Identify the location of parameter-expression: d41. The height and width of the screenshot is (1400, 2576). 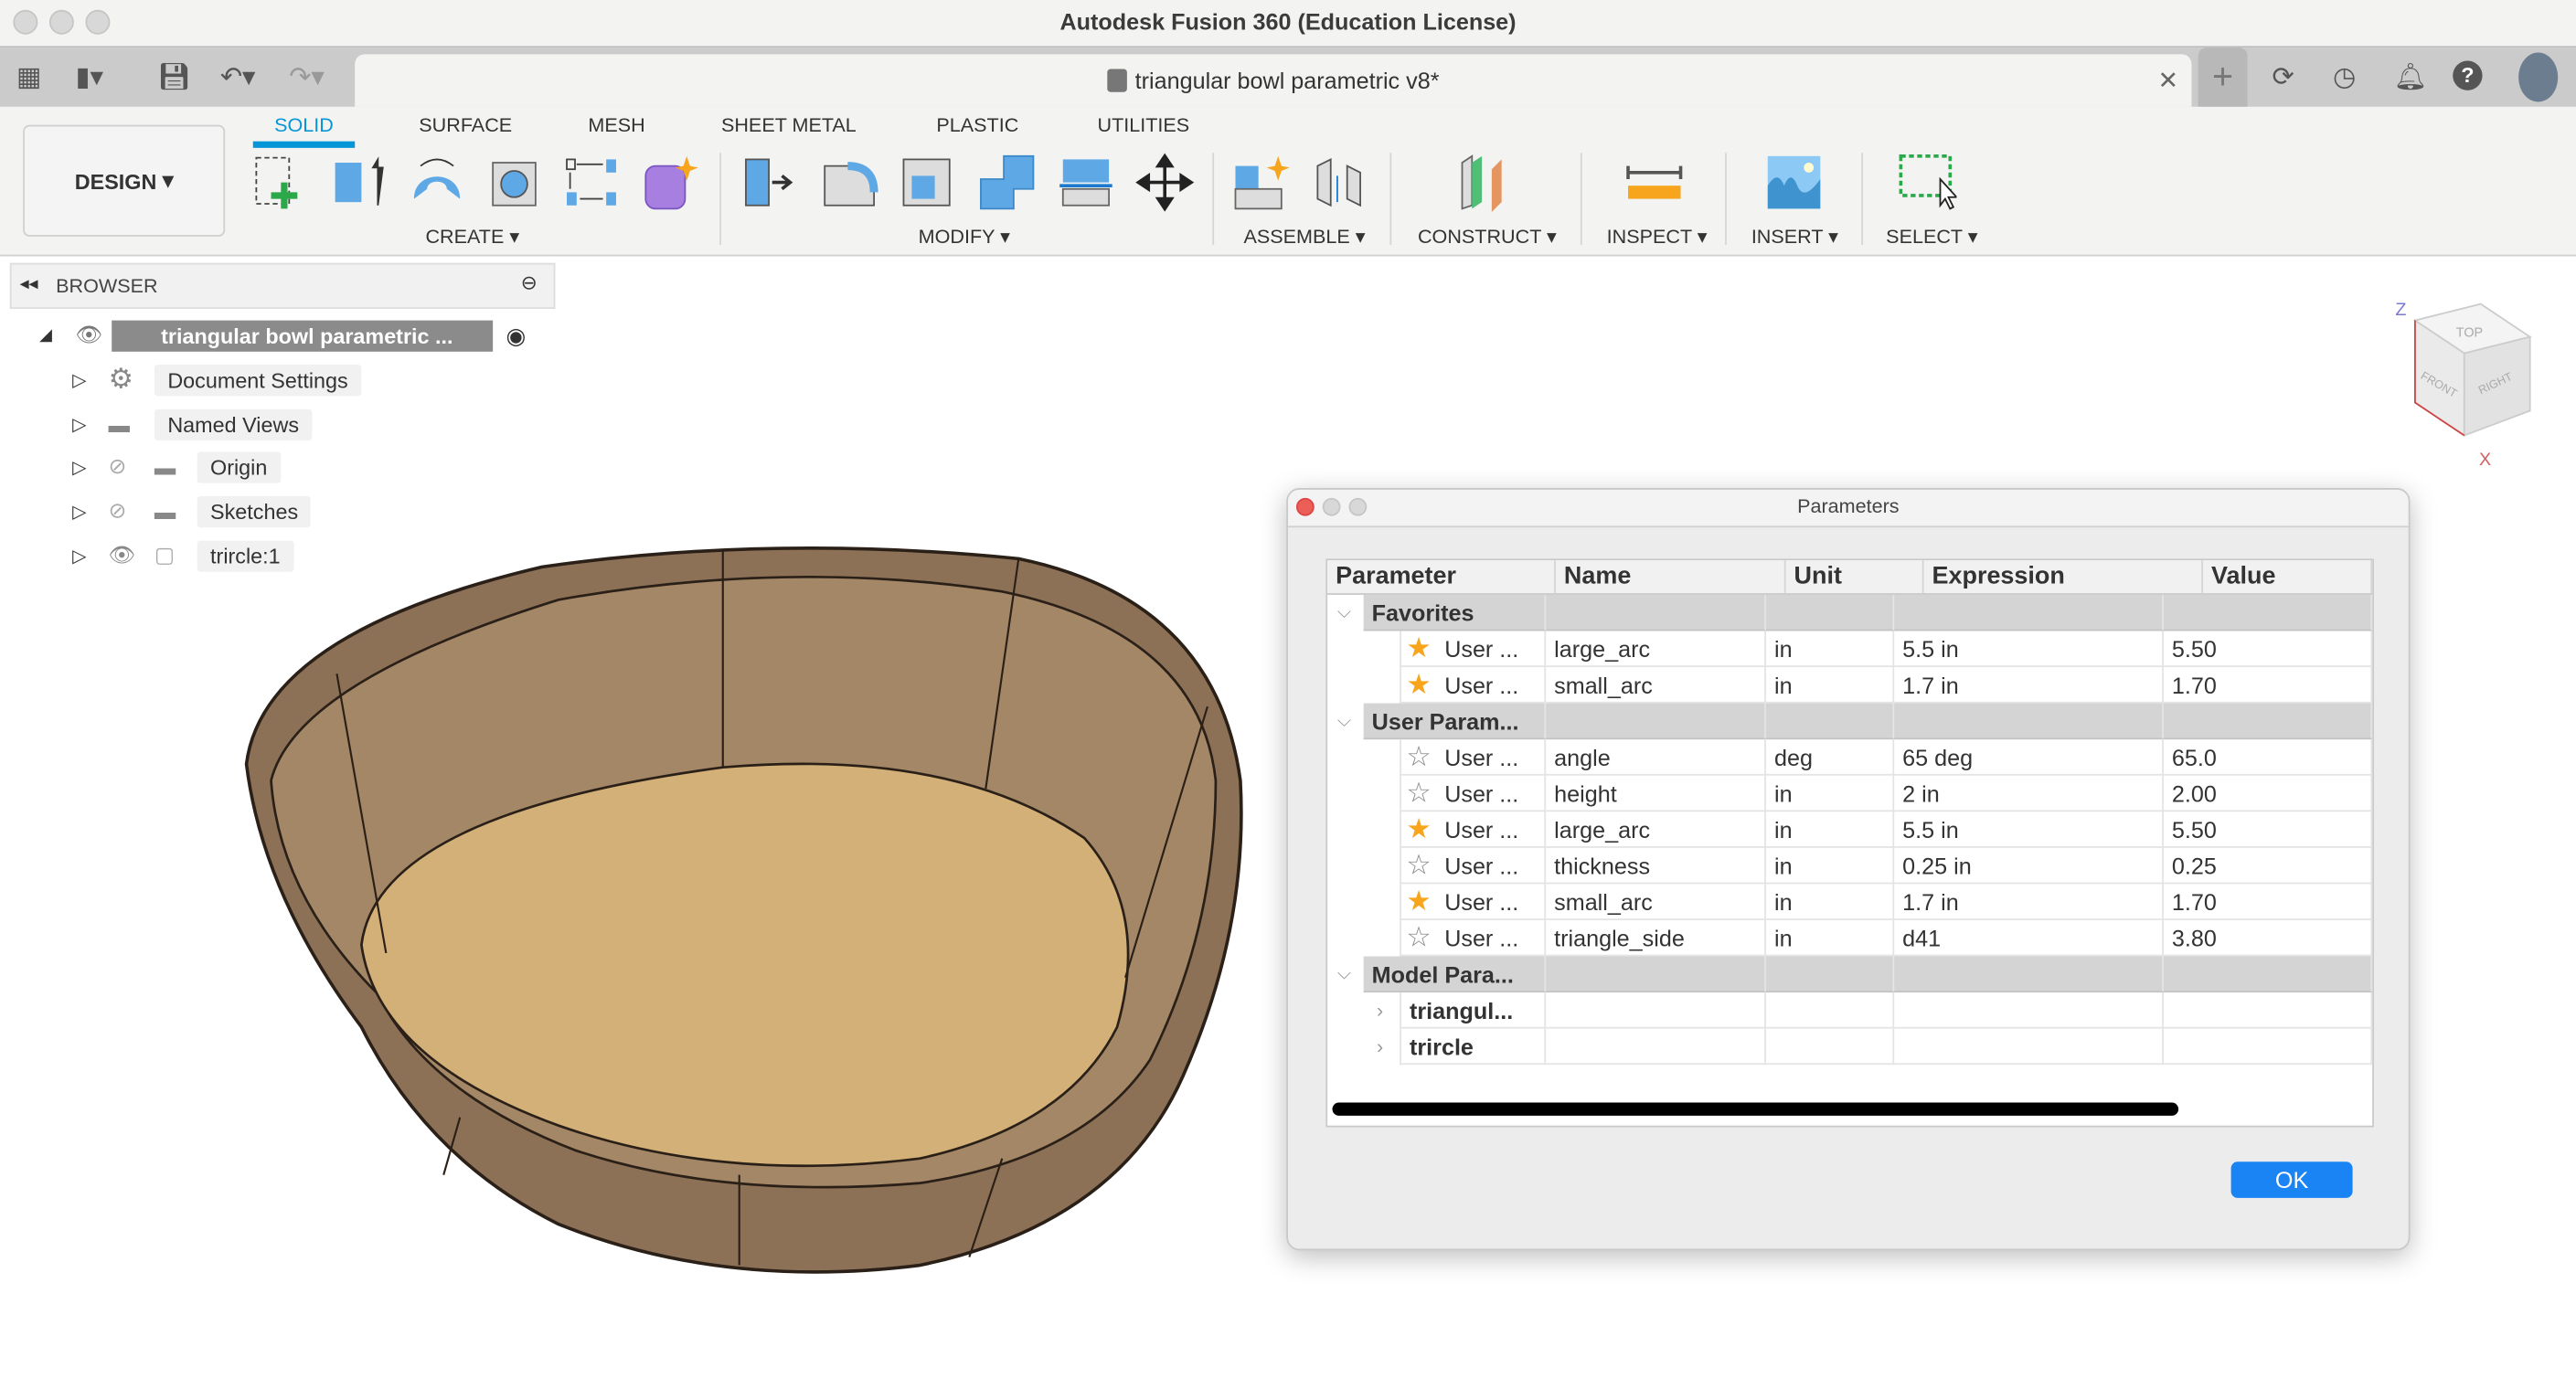
(2029, 938).